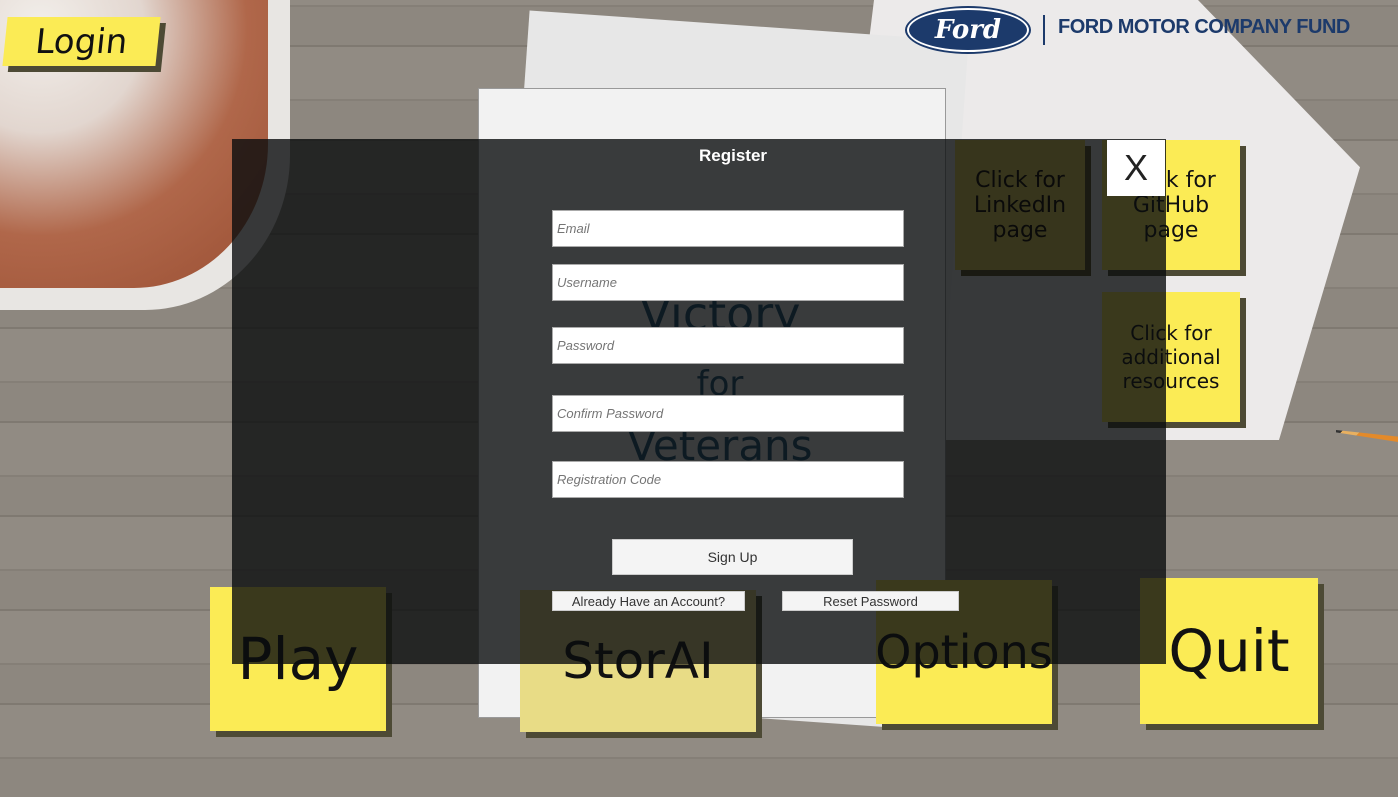 The width and height of the screenshot is (1398, 797). What do you see at coordinates (733, 155) in the screenshot?
I see `register-title: Register` at bounding box center [733, 155].